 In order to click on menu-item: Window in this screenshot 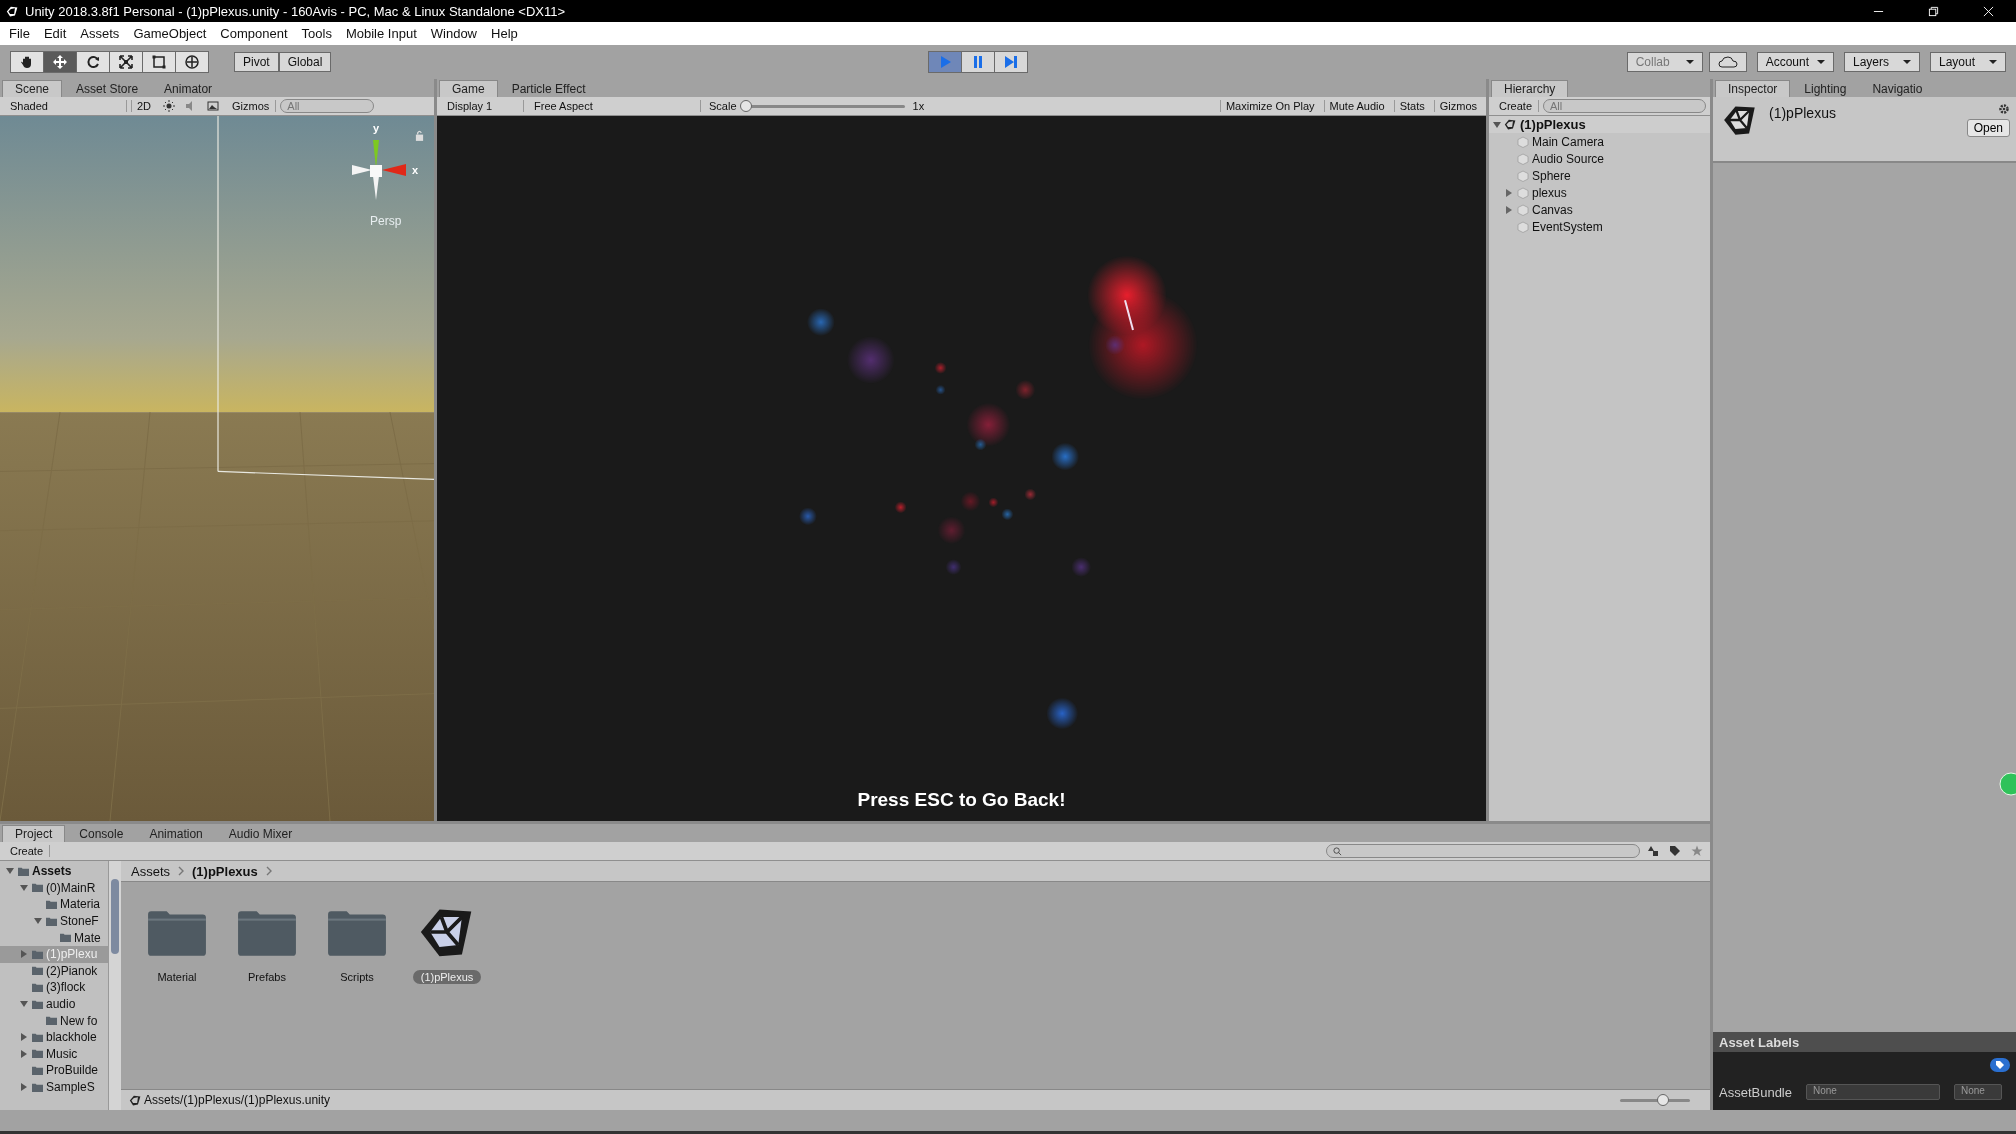, I will do `click(453, 33)`.